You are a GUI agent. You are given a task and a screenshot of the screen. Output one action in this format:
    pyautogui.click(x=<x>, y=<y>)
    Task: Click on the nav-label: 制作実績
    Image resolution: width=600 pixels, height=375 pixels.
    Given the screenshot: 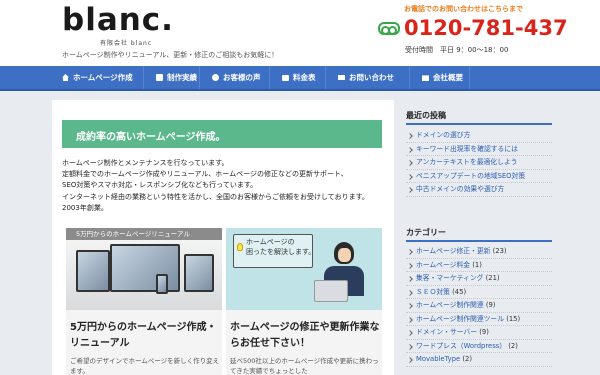 What is the action you would take?
    pyautogui.click(x=182, y=77)
    